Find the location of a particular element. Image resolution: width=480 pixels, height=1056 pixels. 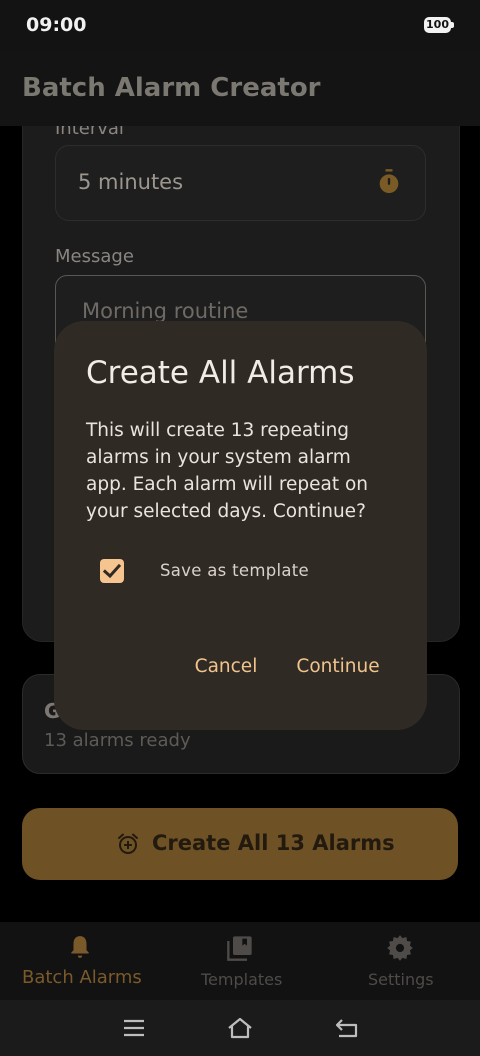

back-icon is located at coordinates (347, 1028).